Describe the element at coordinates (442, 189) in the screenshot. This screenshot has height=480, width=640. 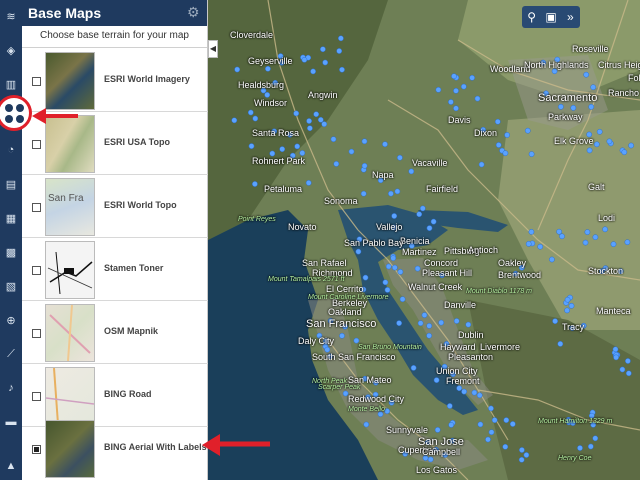
I see `place-label: Fairfield` at that location.